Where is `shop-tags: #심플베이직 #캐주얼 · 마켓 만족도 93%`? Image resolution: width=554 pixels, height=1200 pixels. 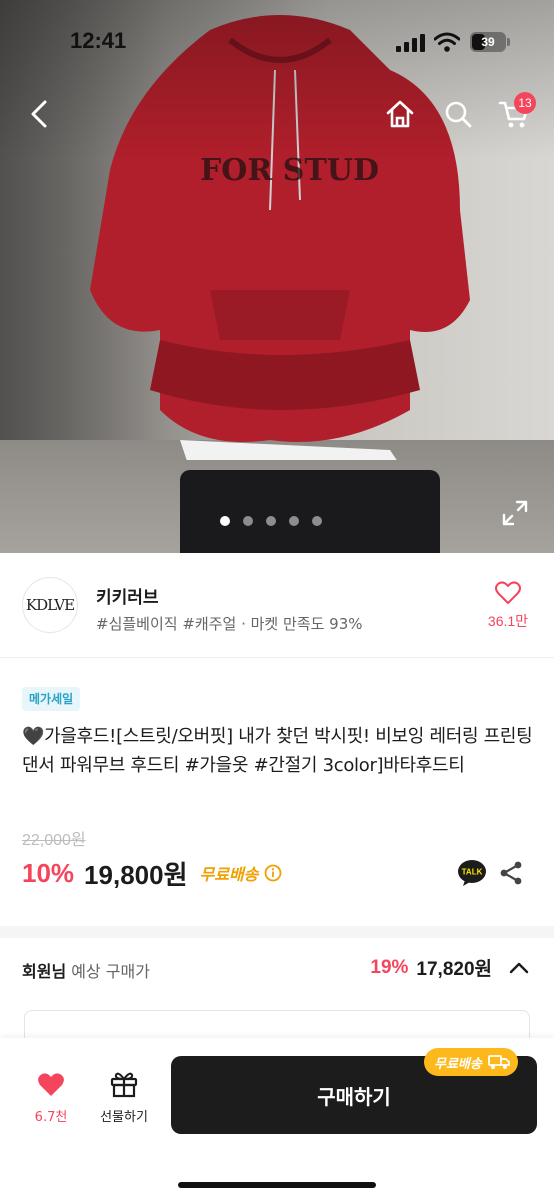
shop-tags: #심플베이직 #캐주얼 · 마켓 만족도 93% is located at coordinates (229, 624).